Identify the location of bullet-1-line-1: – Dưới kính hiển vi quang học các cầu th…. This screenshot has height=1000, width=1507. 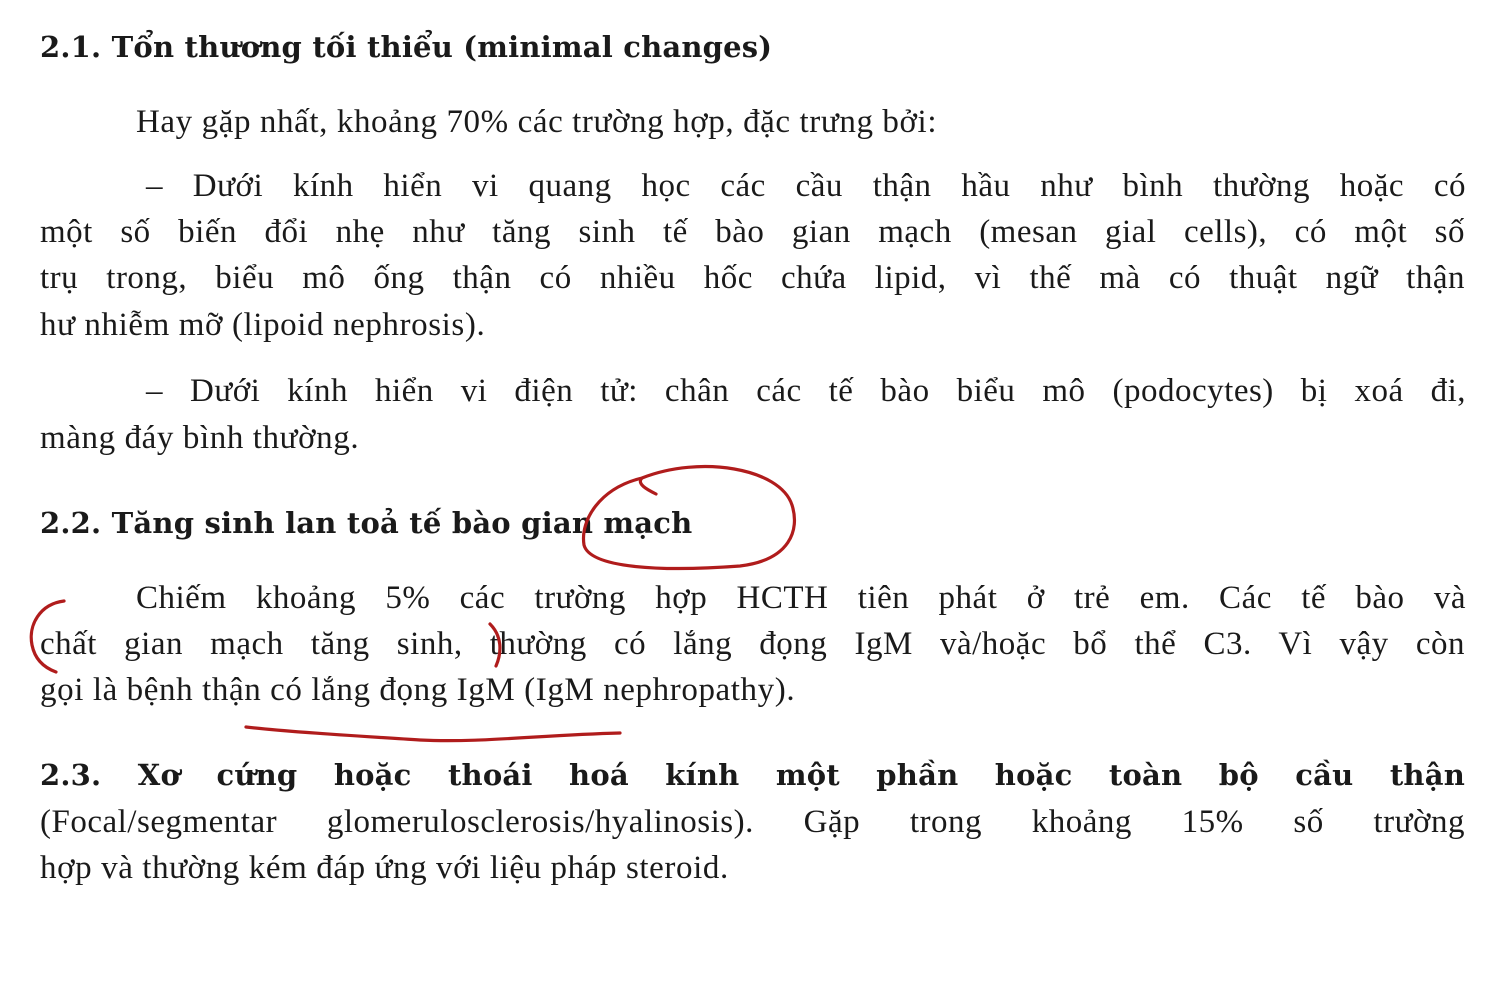
(806, 186).